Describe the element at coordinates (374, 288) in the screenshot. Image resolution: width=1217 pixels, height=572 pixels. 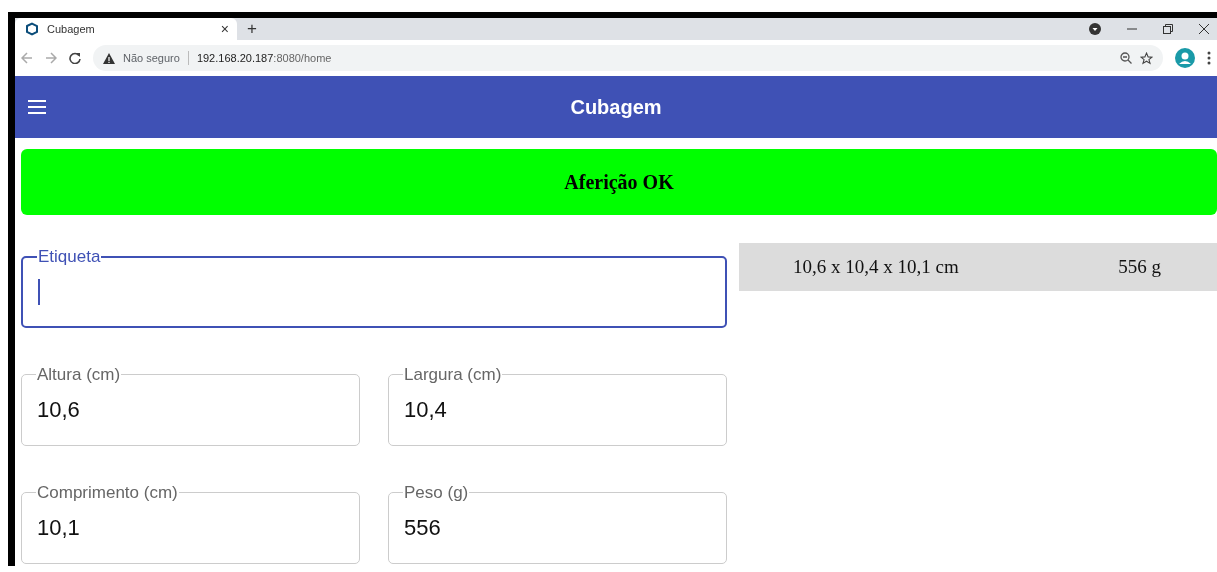
I see `text-field: Etiqueta` at that location.